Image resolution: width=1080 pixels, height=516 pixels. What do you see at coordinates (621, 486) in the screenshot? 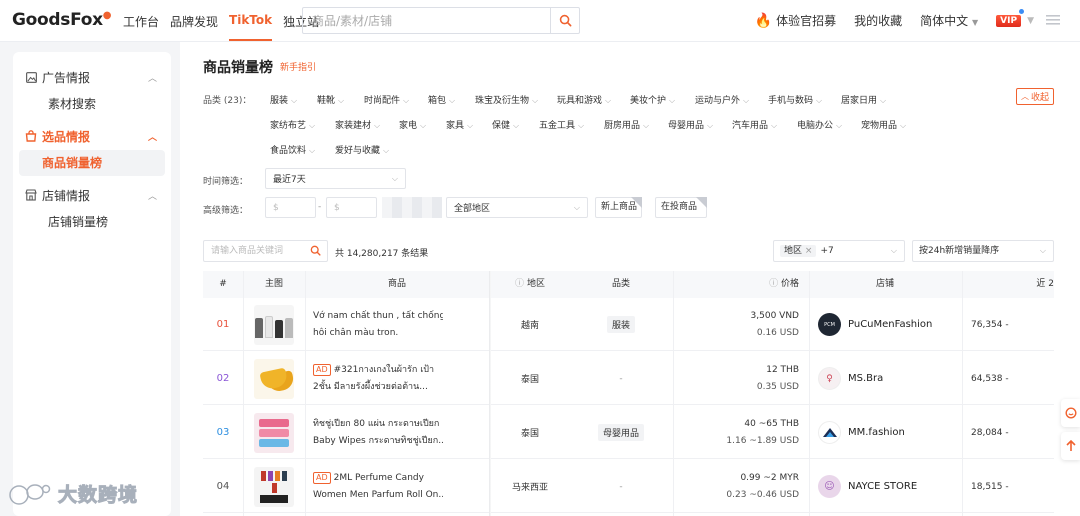
I see `product-category: -` at bounding box center [621, 486].